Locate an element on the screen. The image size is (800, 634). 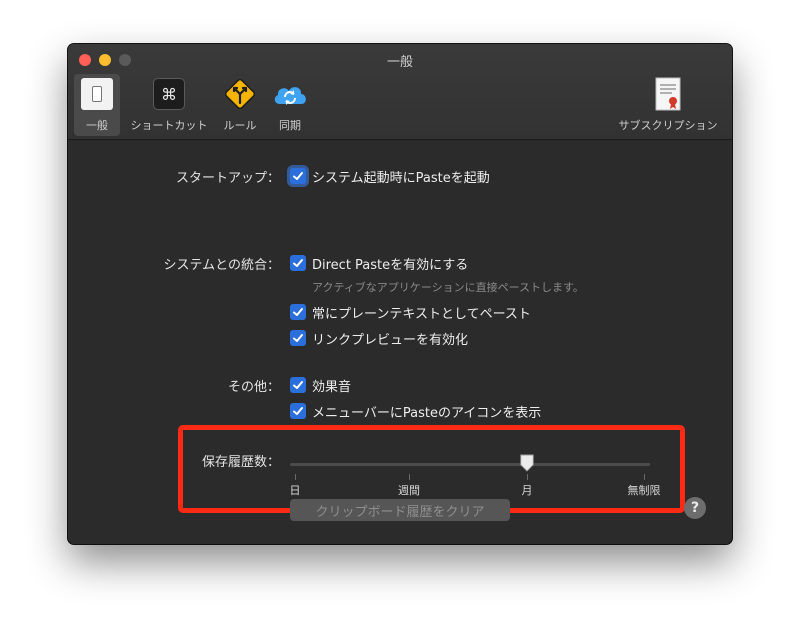
link-preview-checkbox is located at coordinates (298, 338).